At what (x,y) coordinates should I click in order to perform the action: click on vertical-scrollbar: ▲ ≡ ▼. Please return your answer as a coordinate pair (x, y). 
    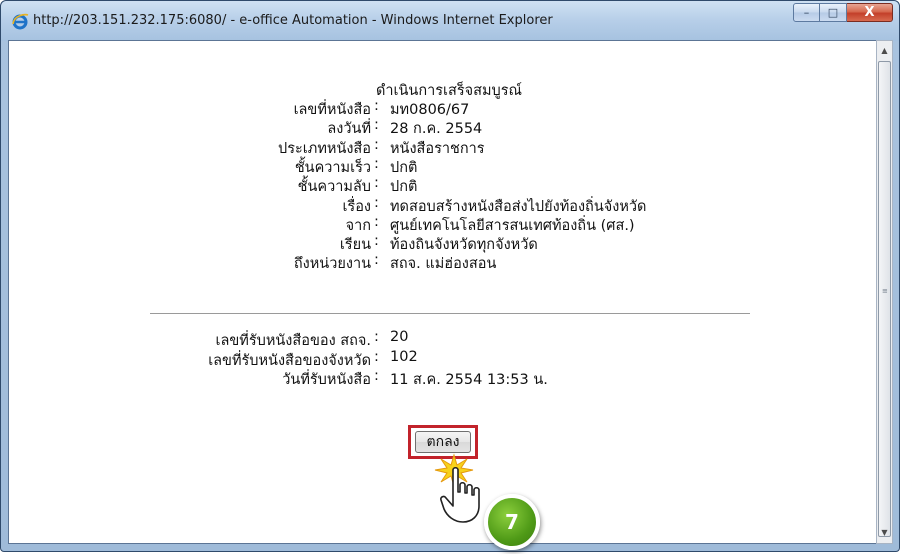
    Looking at the image, I should click on (884, 292).